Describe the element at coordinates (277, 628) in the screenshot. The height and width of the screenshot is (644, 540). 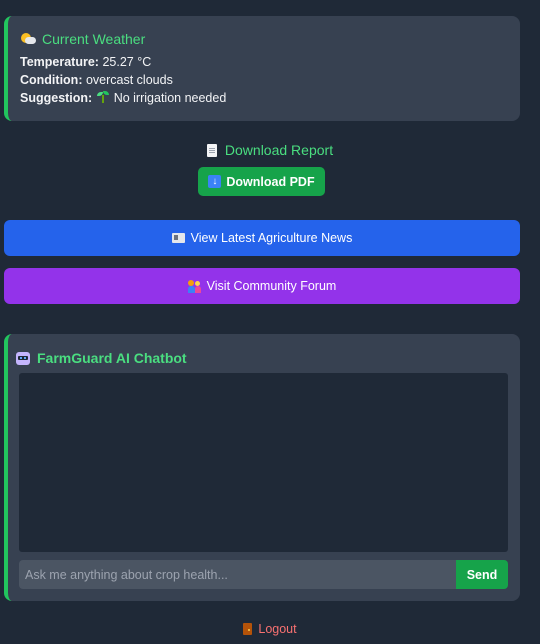
I see `logout-label: Logout` at that location.